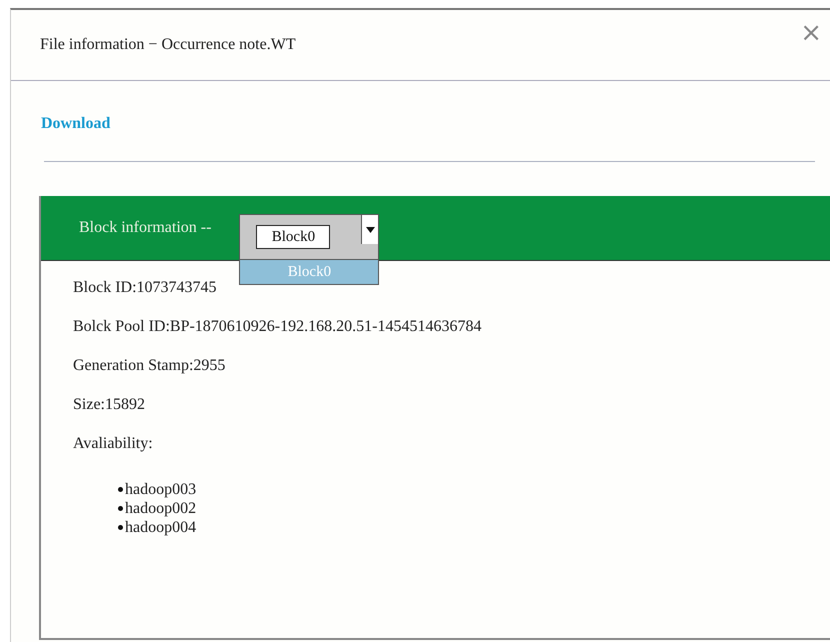 Image resolution: width=830 pixels, height=642 pixels. Describe the element at coordinates (811, 33) in the screenshot. I see `close-button: ×` at that location.